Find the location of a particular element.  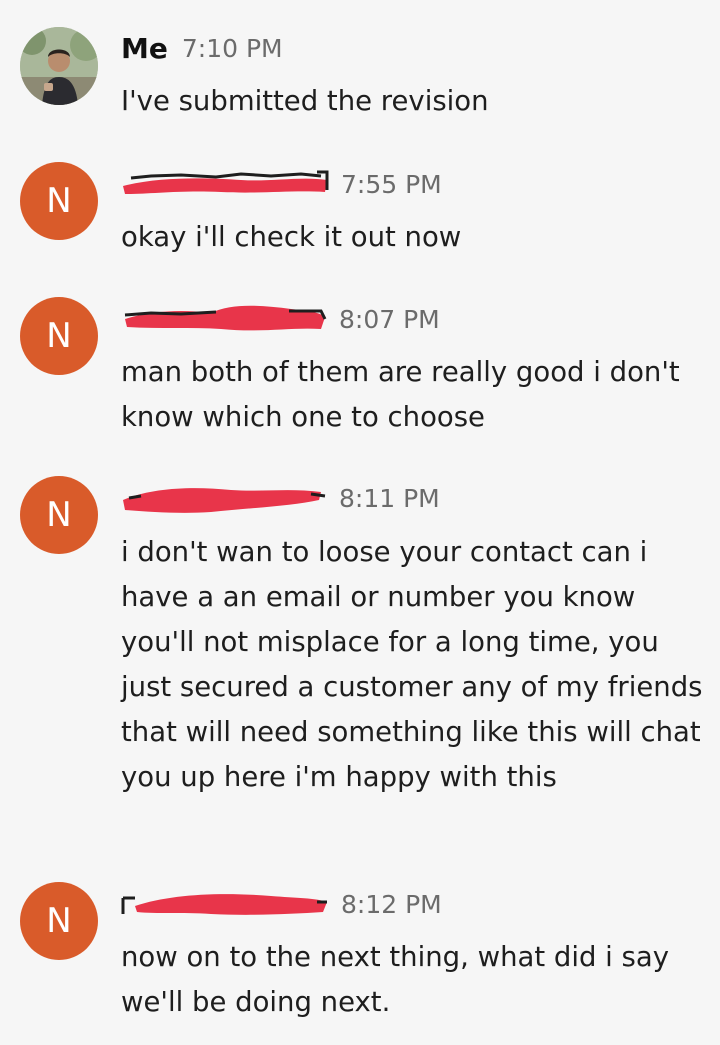

message-timestamp: 7:10 PM is located at coordinates (232, 48).